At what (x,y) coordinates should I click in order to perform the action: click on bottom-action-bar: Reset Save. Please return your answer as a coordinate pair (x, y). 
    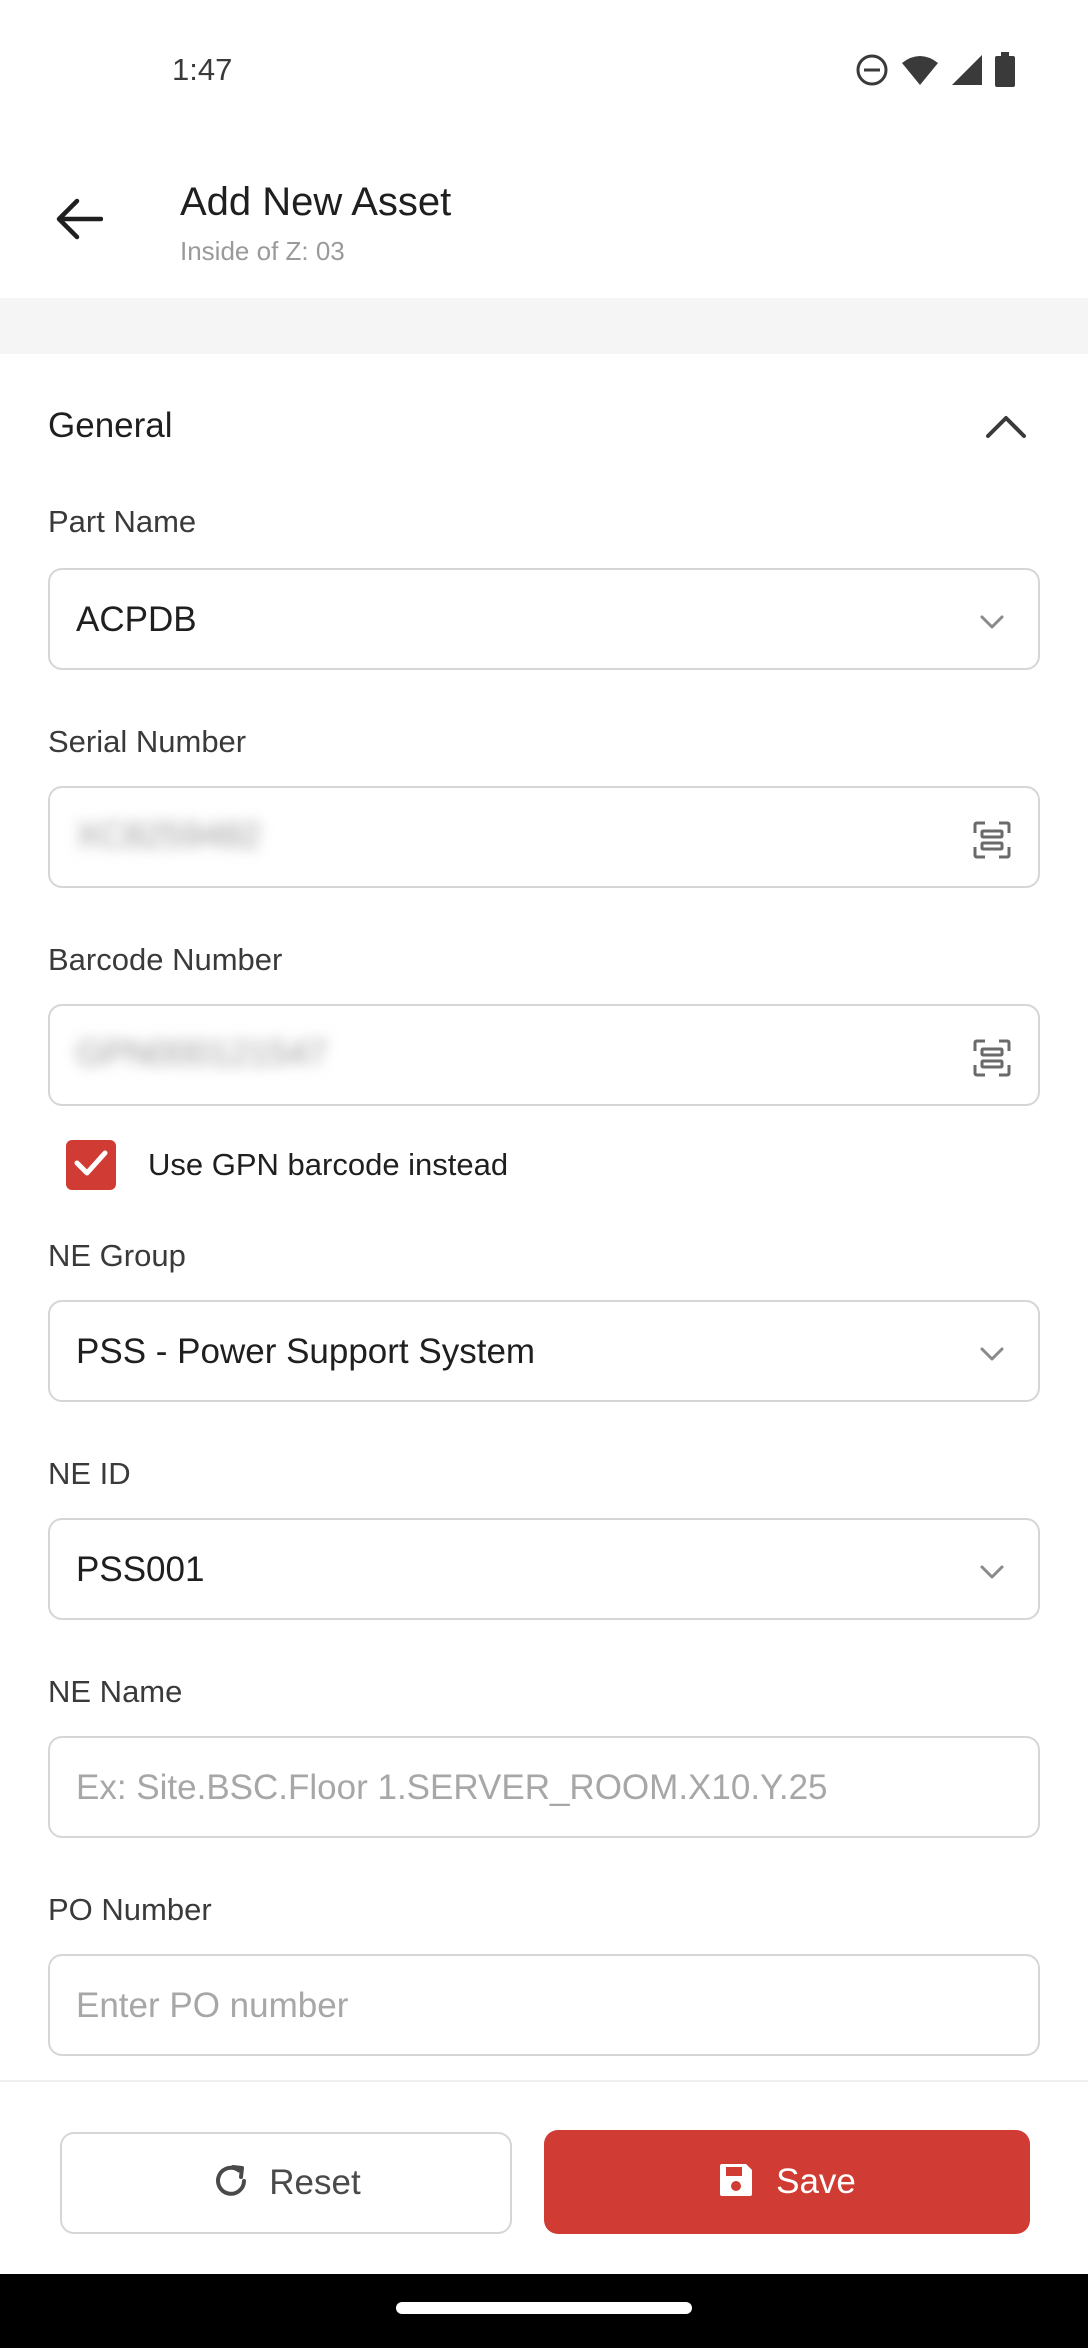
    Looking at the image, I should click on (544, 2177).